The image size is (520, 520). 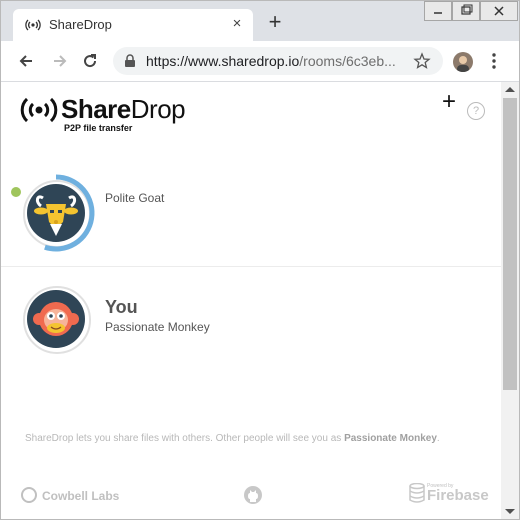 I want to click on database-icon, so click(x=417, y=493).